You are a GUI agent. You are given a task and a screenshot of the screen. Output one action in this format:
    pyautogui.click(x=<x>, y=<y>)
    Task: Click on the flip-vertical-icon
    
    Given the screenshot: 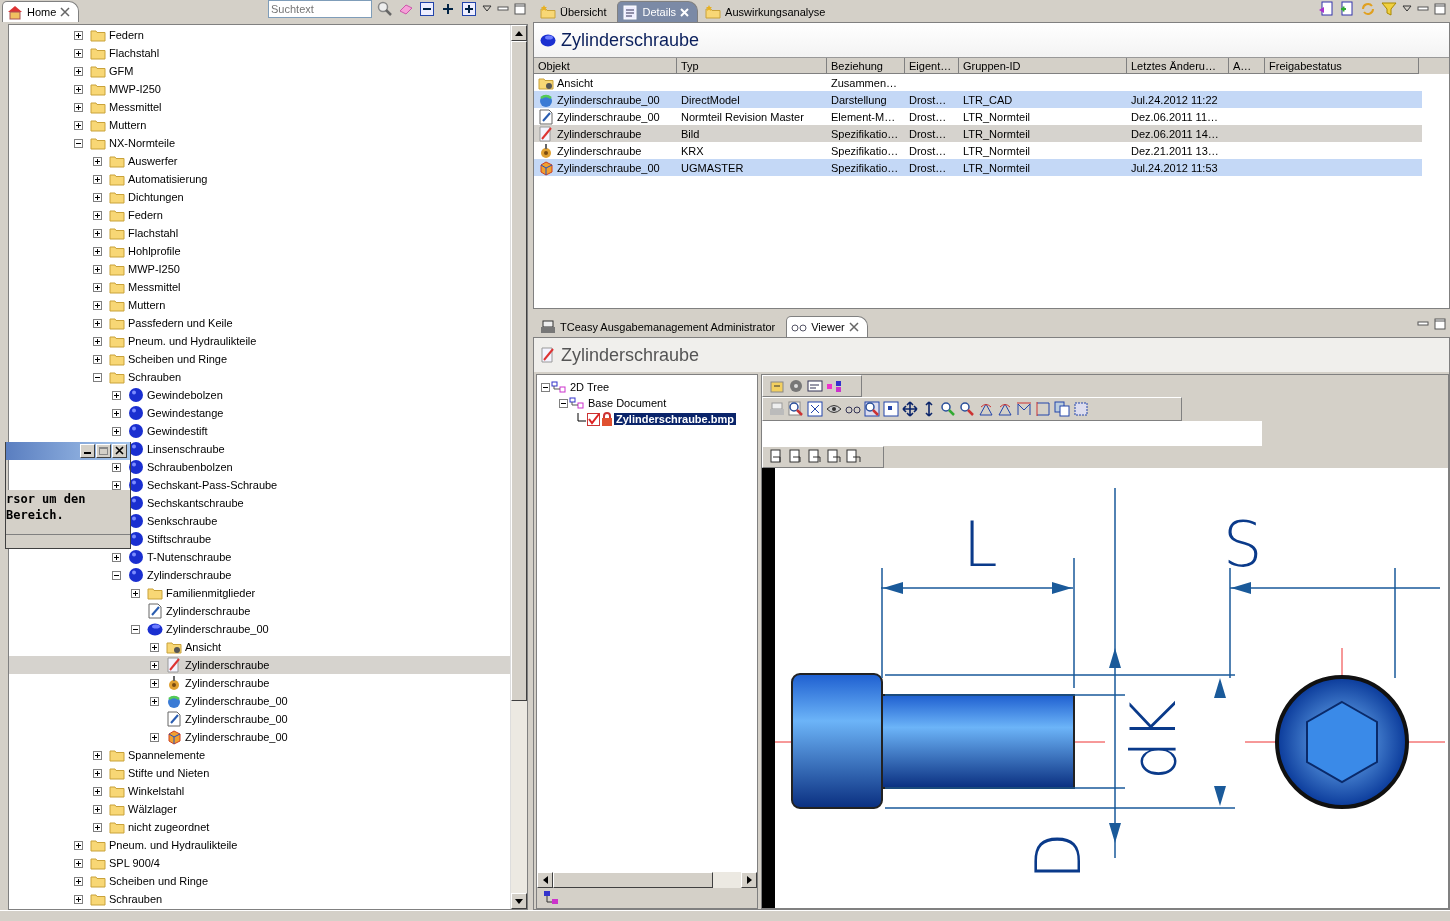 What is the action you would take?
    pyautogui.click(x=1043, y=409)
    